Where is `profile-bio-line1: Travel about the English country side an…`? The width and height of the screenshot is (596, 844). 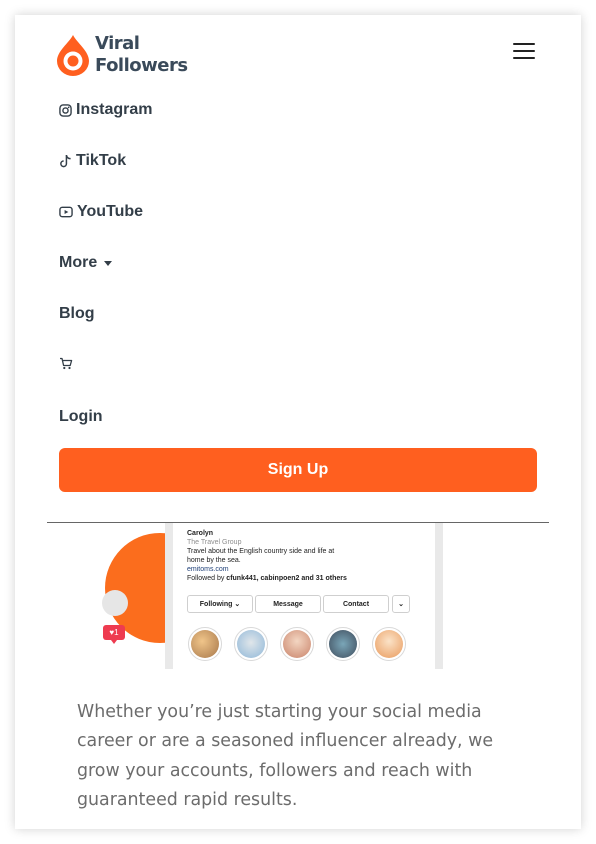
profile-bio-line1: Travel about the English country side an… is located at coordinates (261, 551).